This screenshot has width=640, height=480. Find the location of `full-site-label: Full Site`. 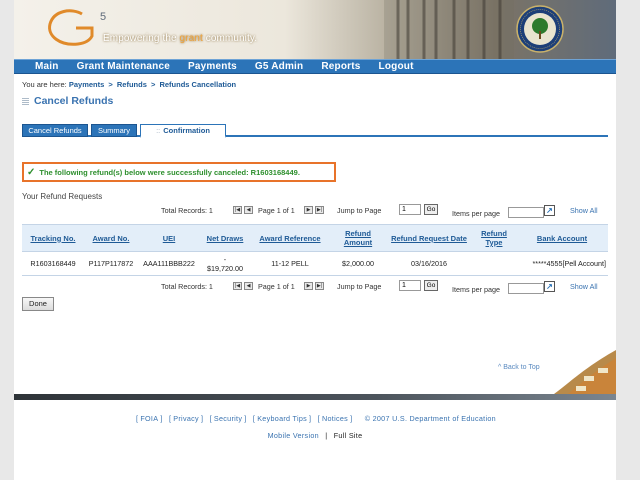

full-site-label: Full Site is located at coordinates (348, 435).